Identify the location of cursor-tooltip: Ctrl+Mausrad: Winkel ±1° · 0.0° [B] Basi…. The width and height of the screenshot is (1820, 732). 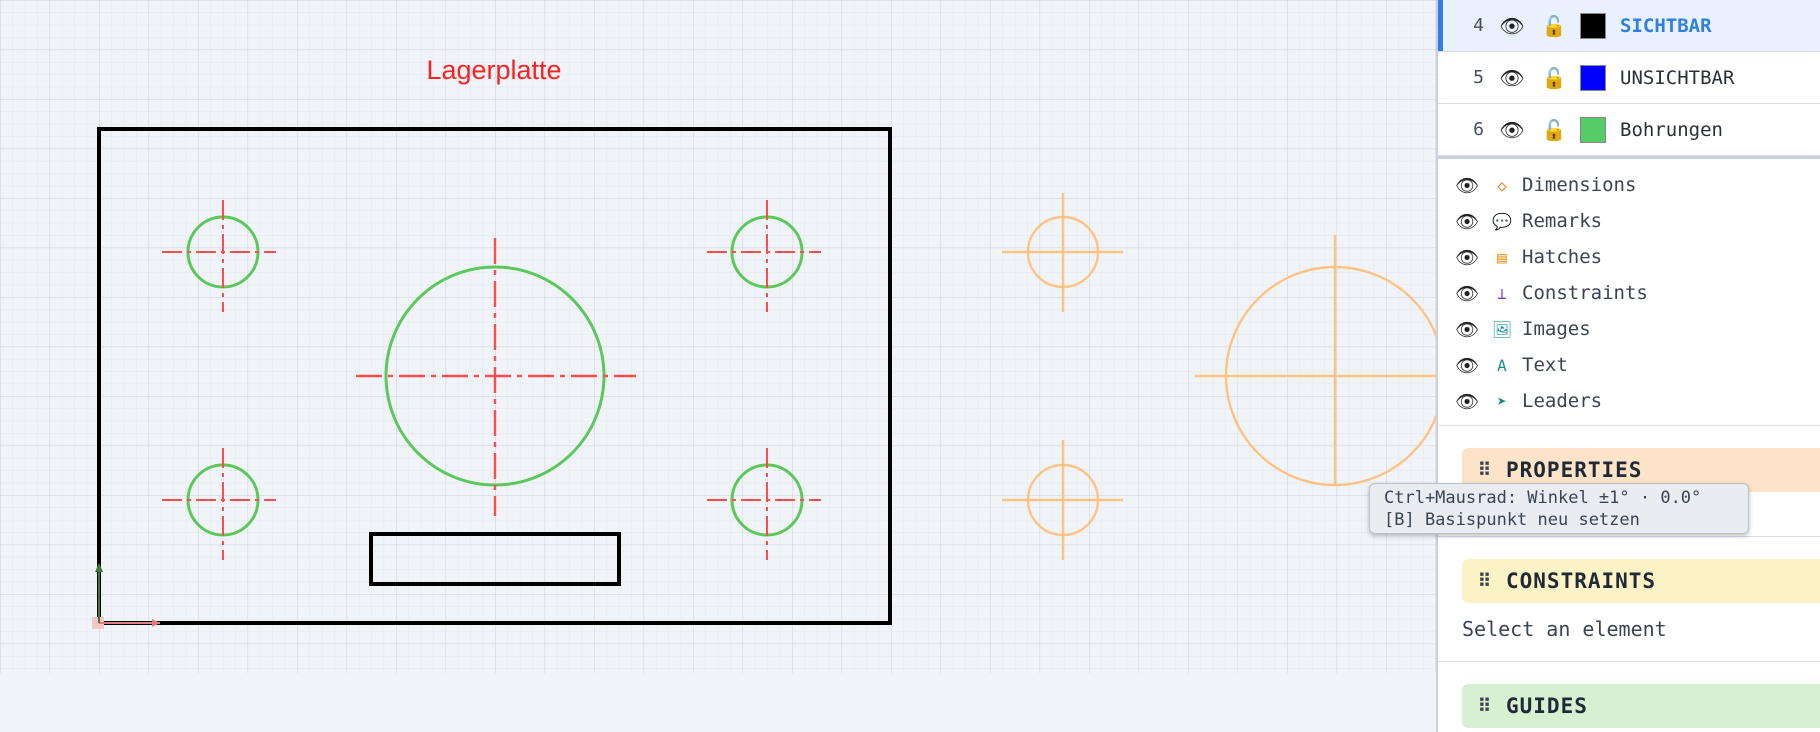
(1559, 508).